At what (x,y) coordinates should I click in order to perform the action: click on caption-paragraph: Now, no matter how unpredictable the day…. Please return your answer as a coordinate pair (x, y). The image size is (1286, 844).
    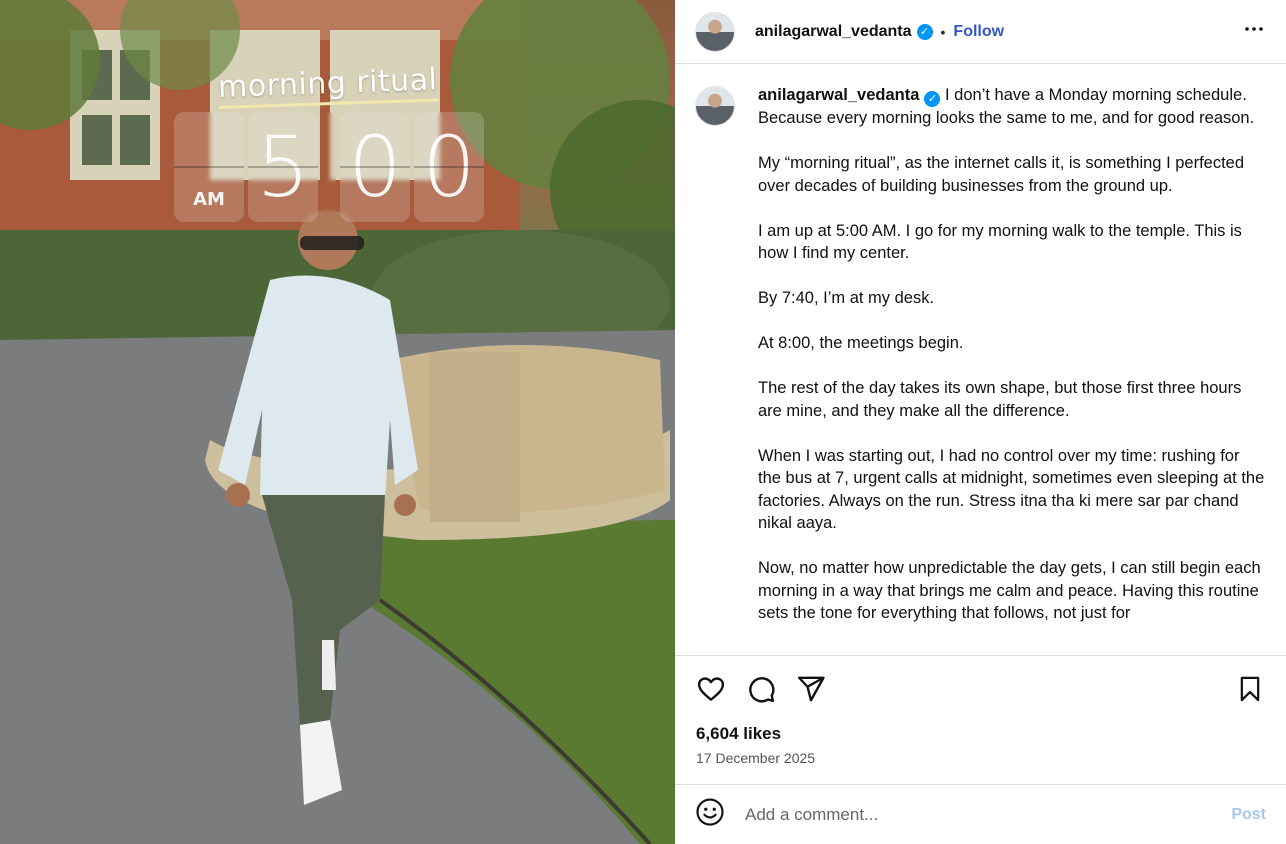
    Looking at the image, I should click on (1009, 590).